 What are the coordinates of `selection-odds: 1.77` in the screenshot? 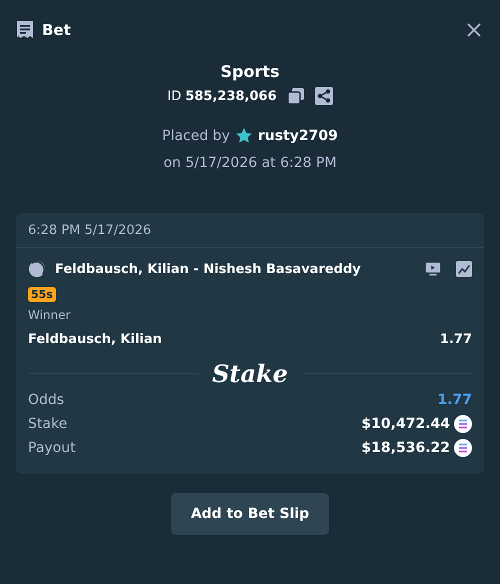 It's located at (456, 339).